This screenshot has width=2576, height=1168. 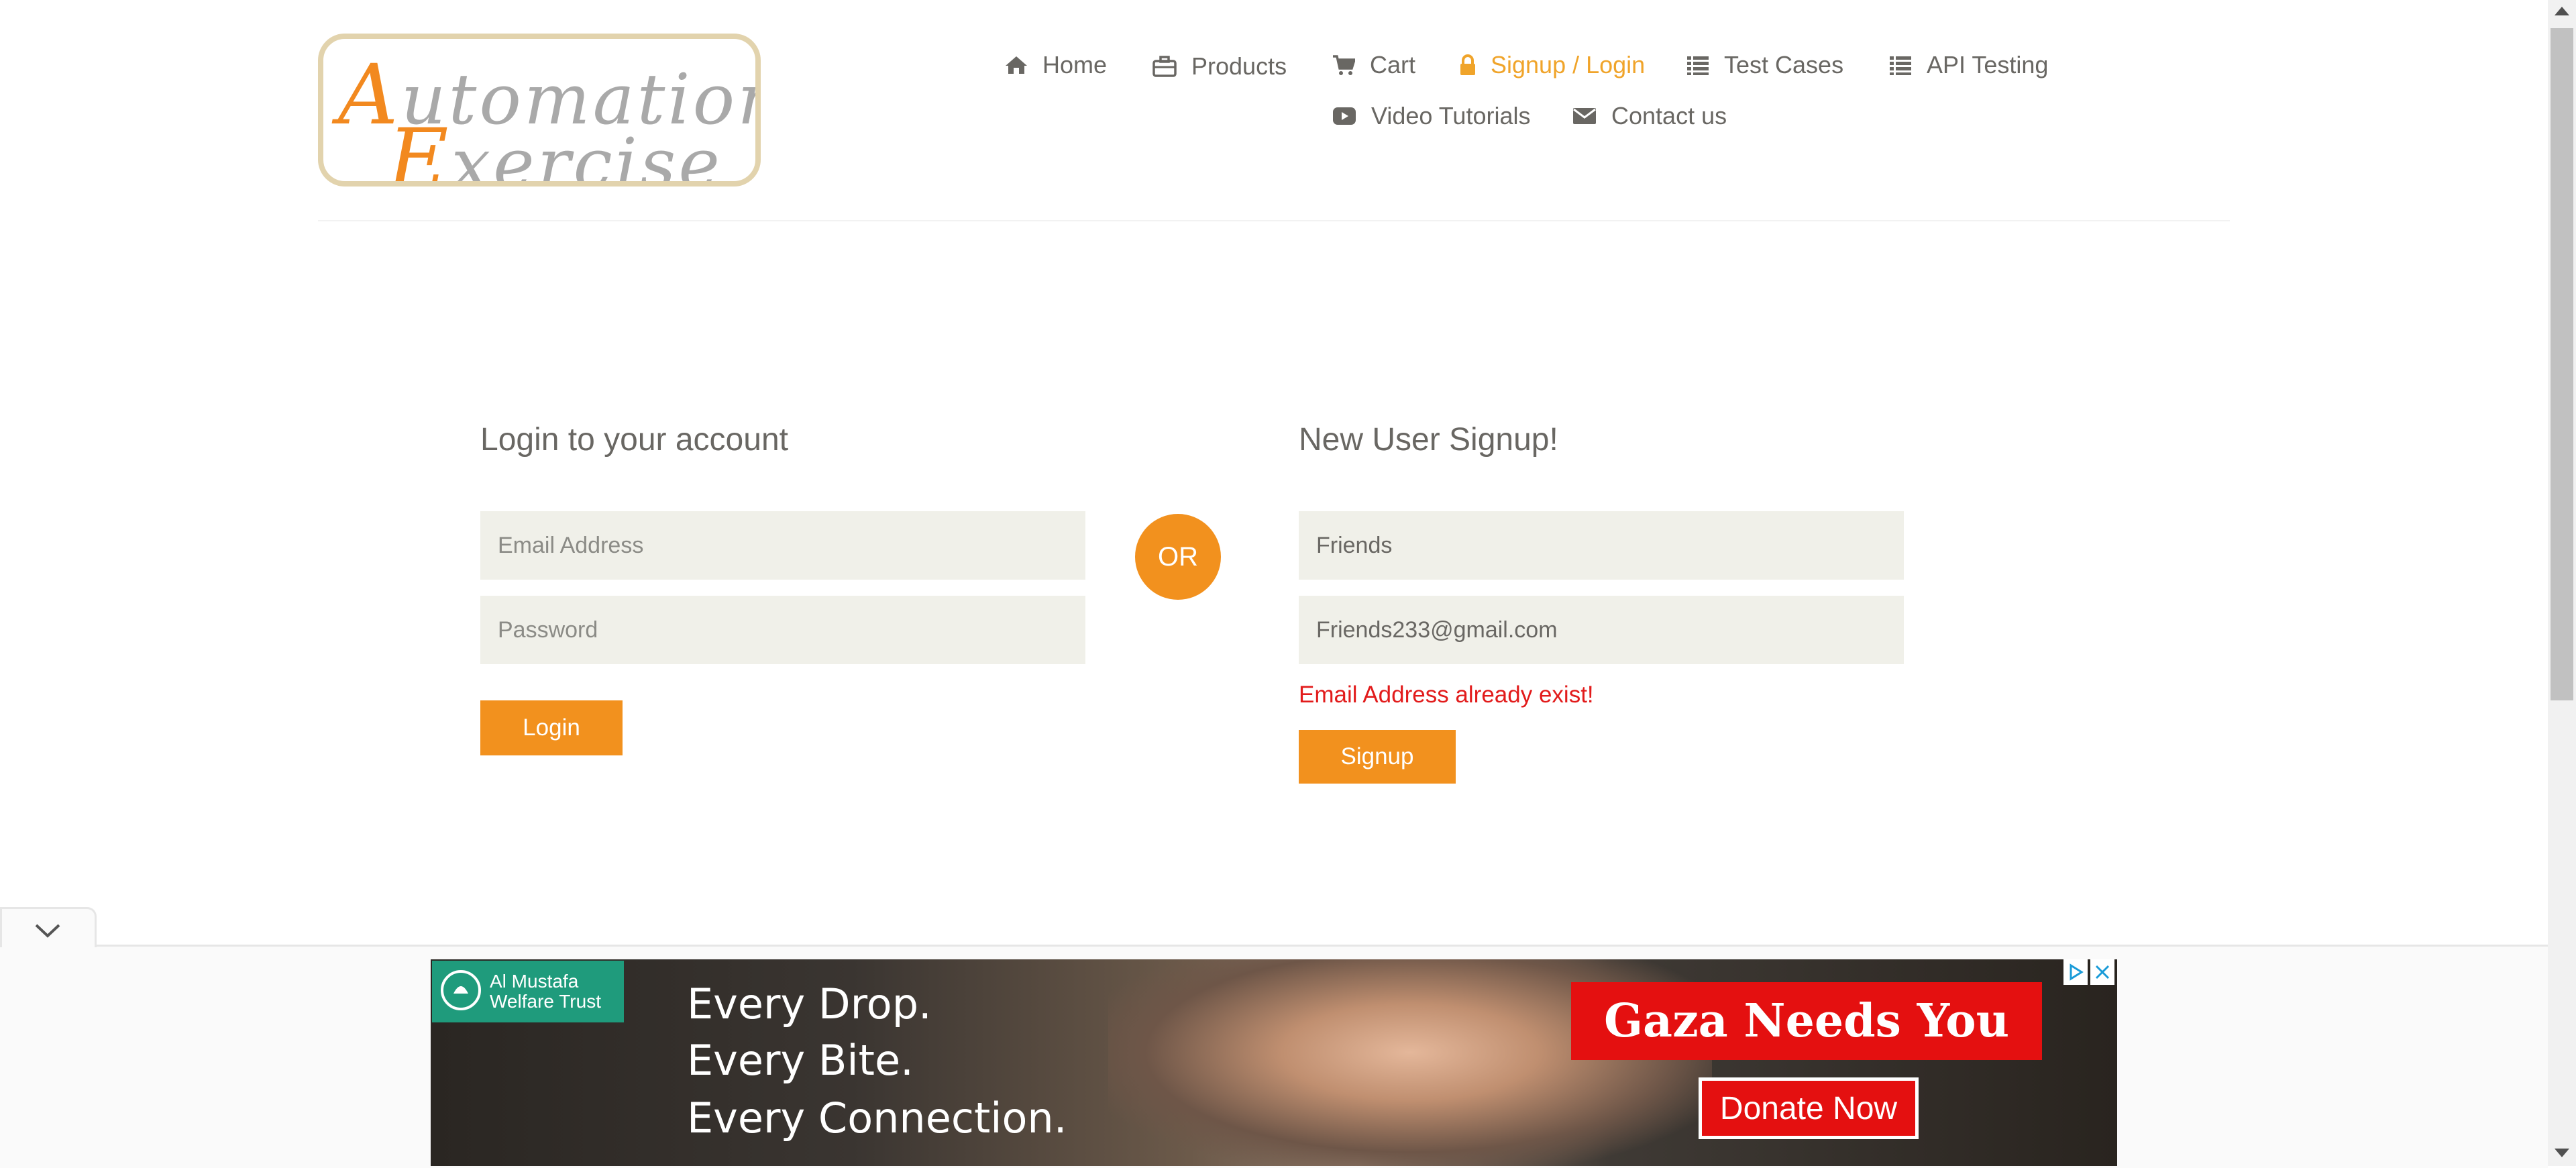 I want to click on nav-video-tutorials-label: Video Tutorials, so click(x=1451, y=115).